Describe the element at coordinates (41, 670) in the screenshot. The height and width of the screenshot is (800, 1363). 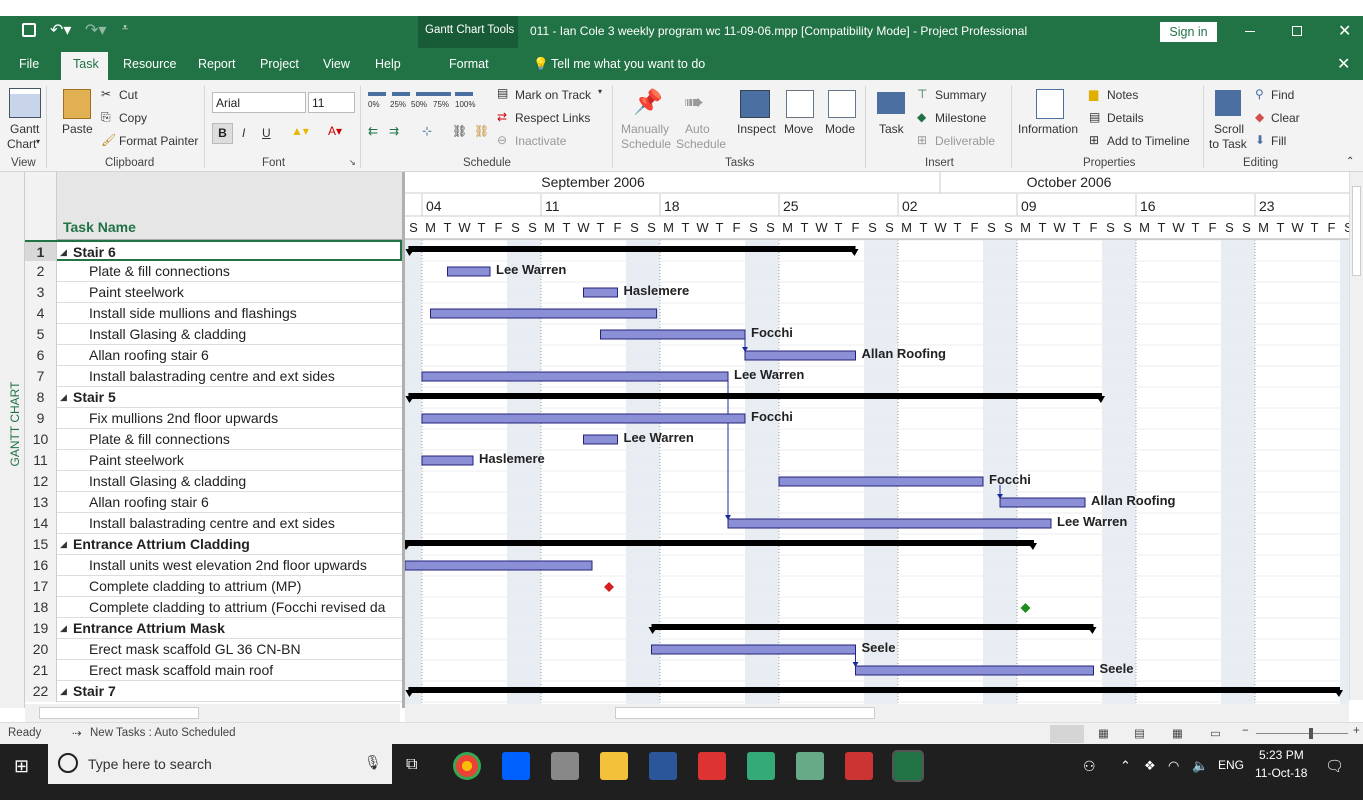
I see `row-number: 21` at that location.